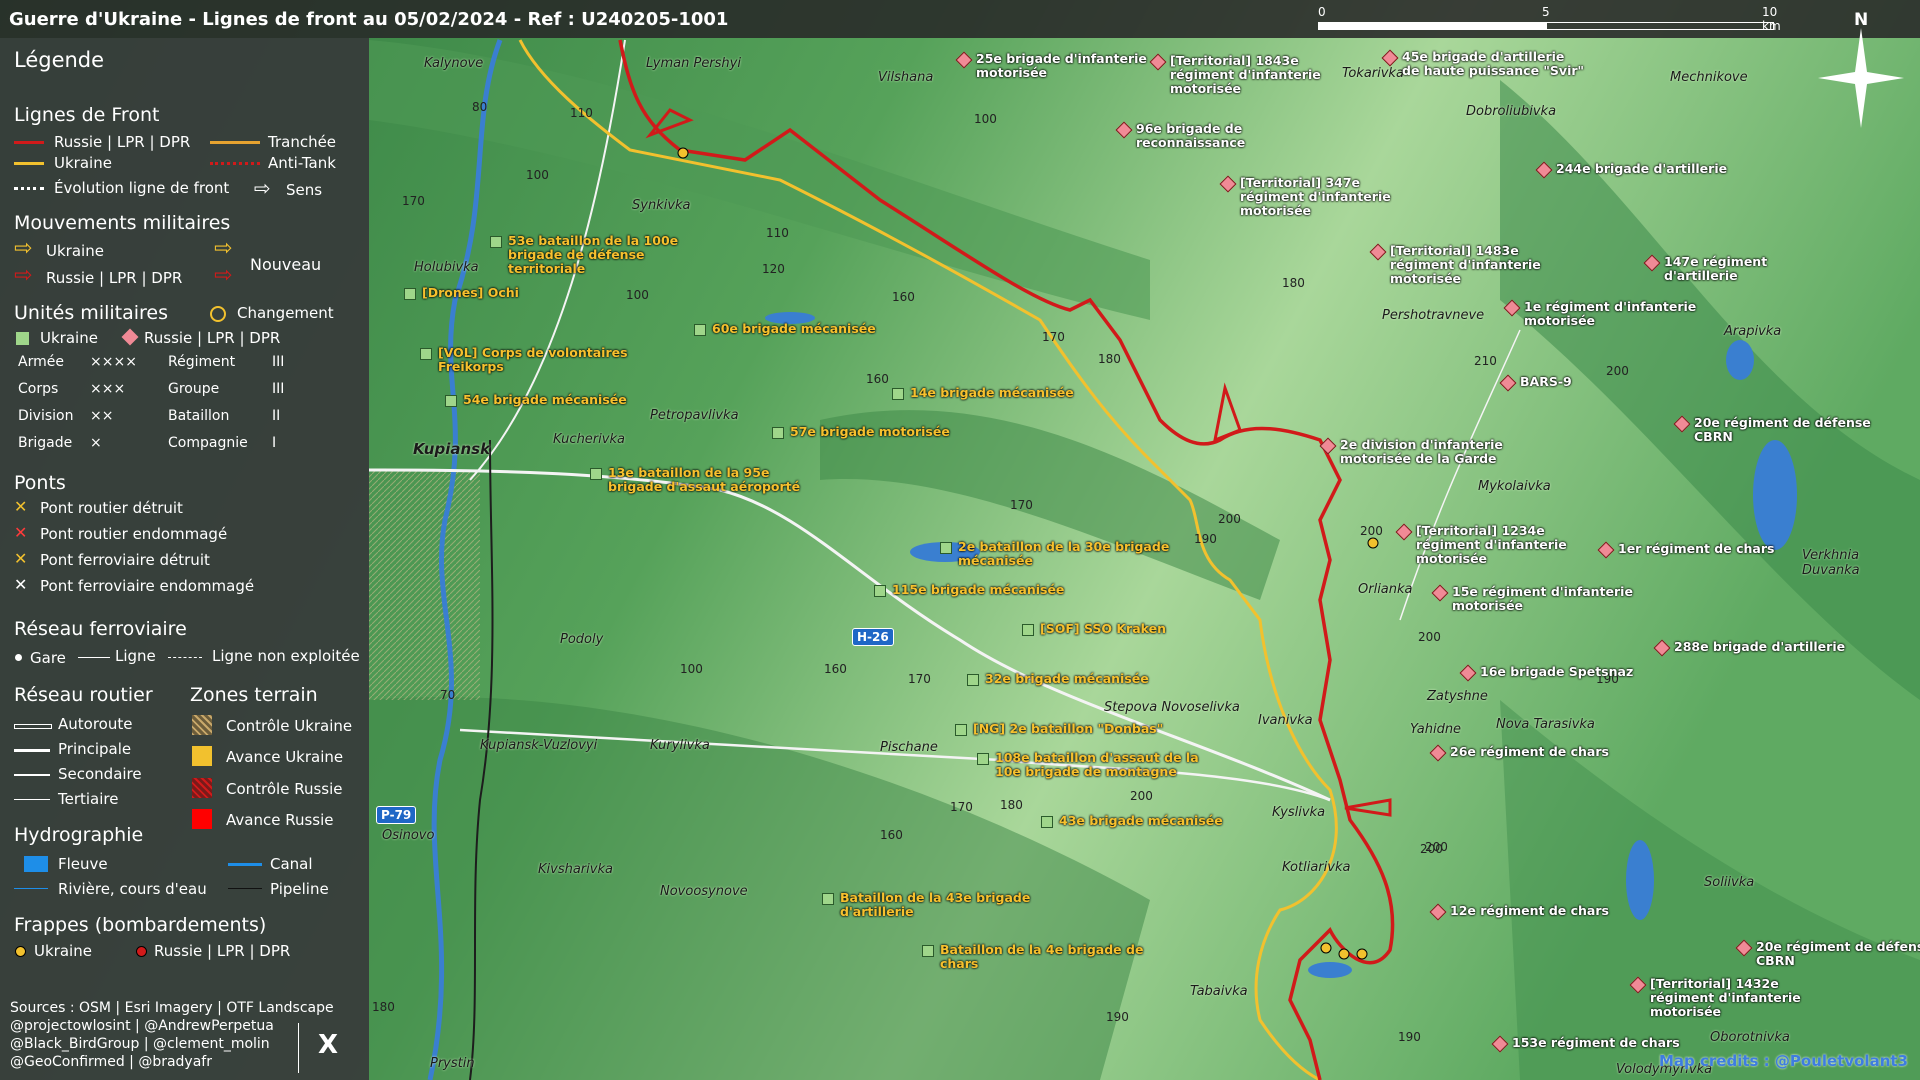 The width and height of the screenshot is (1920, 1080). What do you see at coordinates (538, 745) in the screenshot?
I see `place-label: Kupiansk-Vuzlovyi` at bounding box center [538, 745].